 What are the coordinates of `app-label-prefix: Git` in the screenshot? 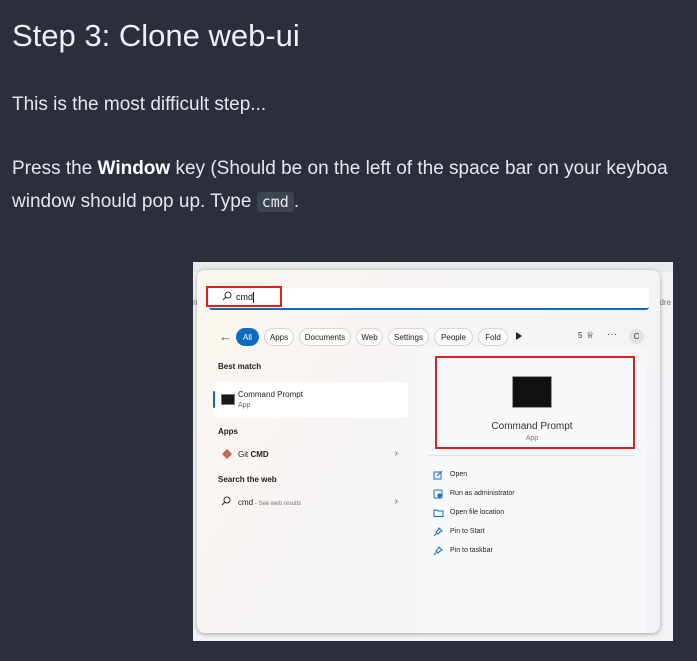 It's located at (244, 454).